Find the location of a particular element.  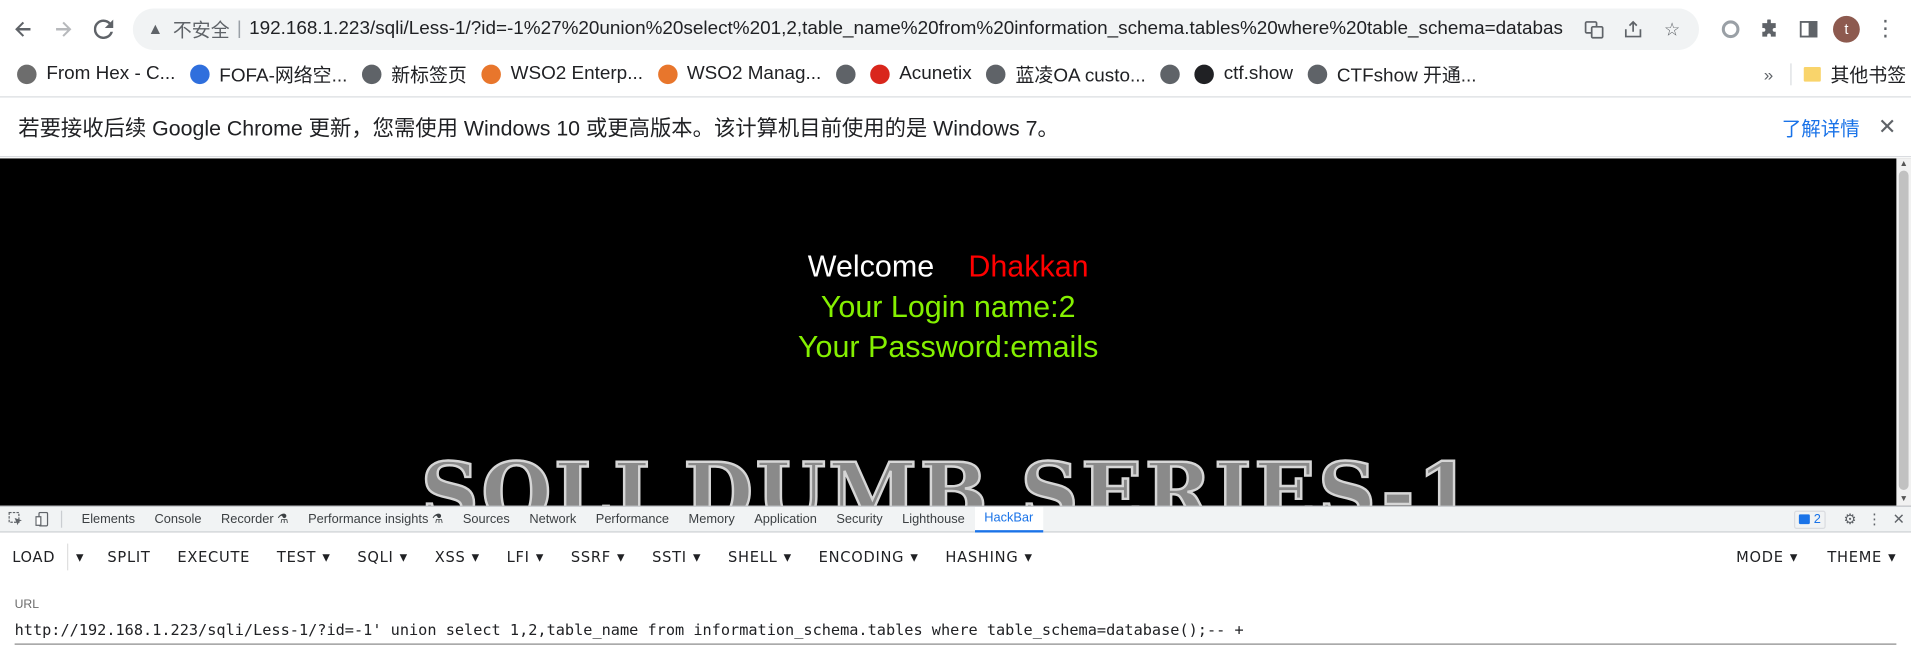

bookmark-item: ctf.show is located at coordinates (1243, 74).